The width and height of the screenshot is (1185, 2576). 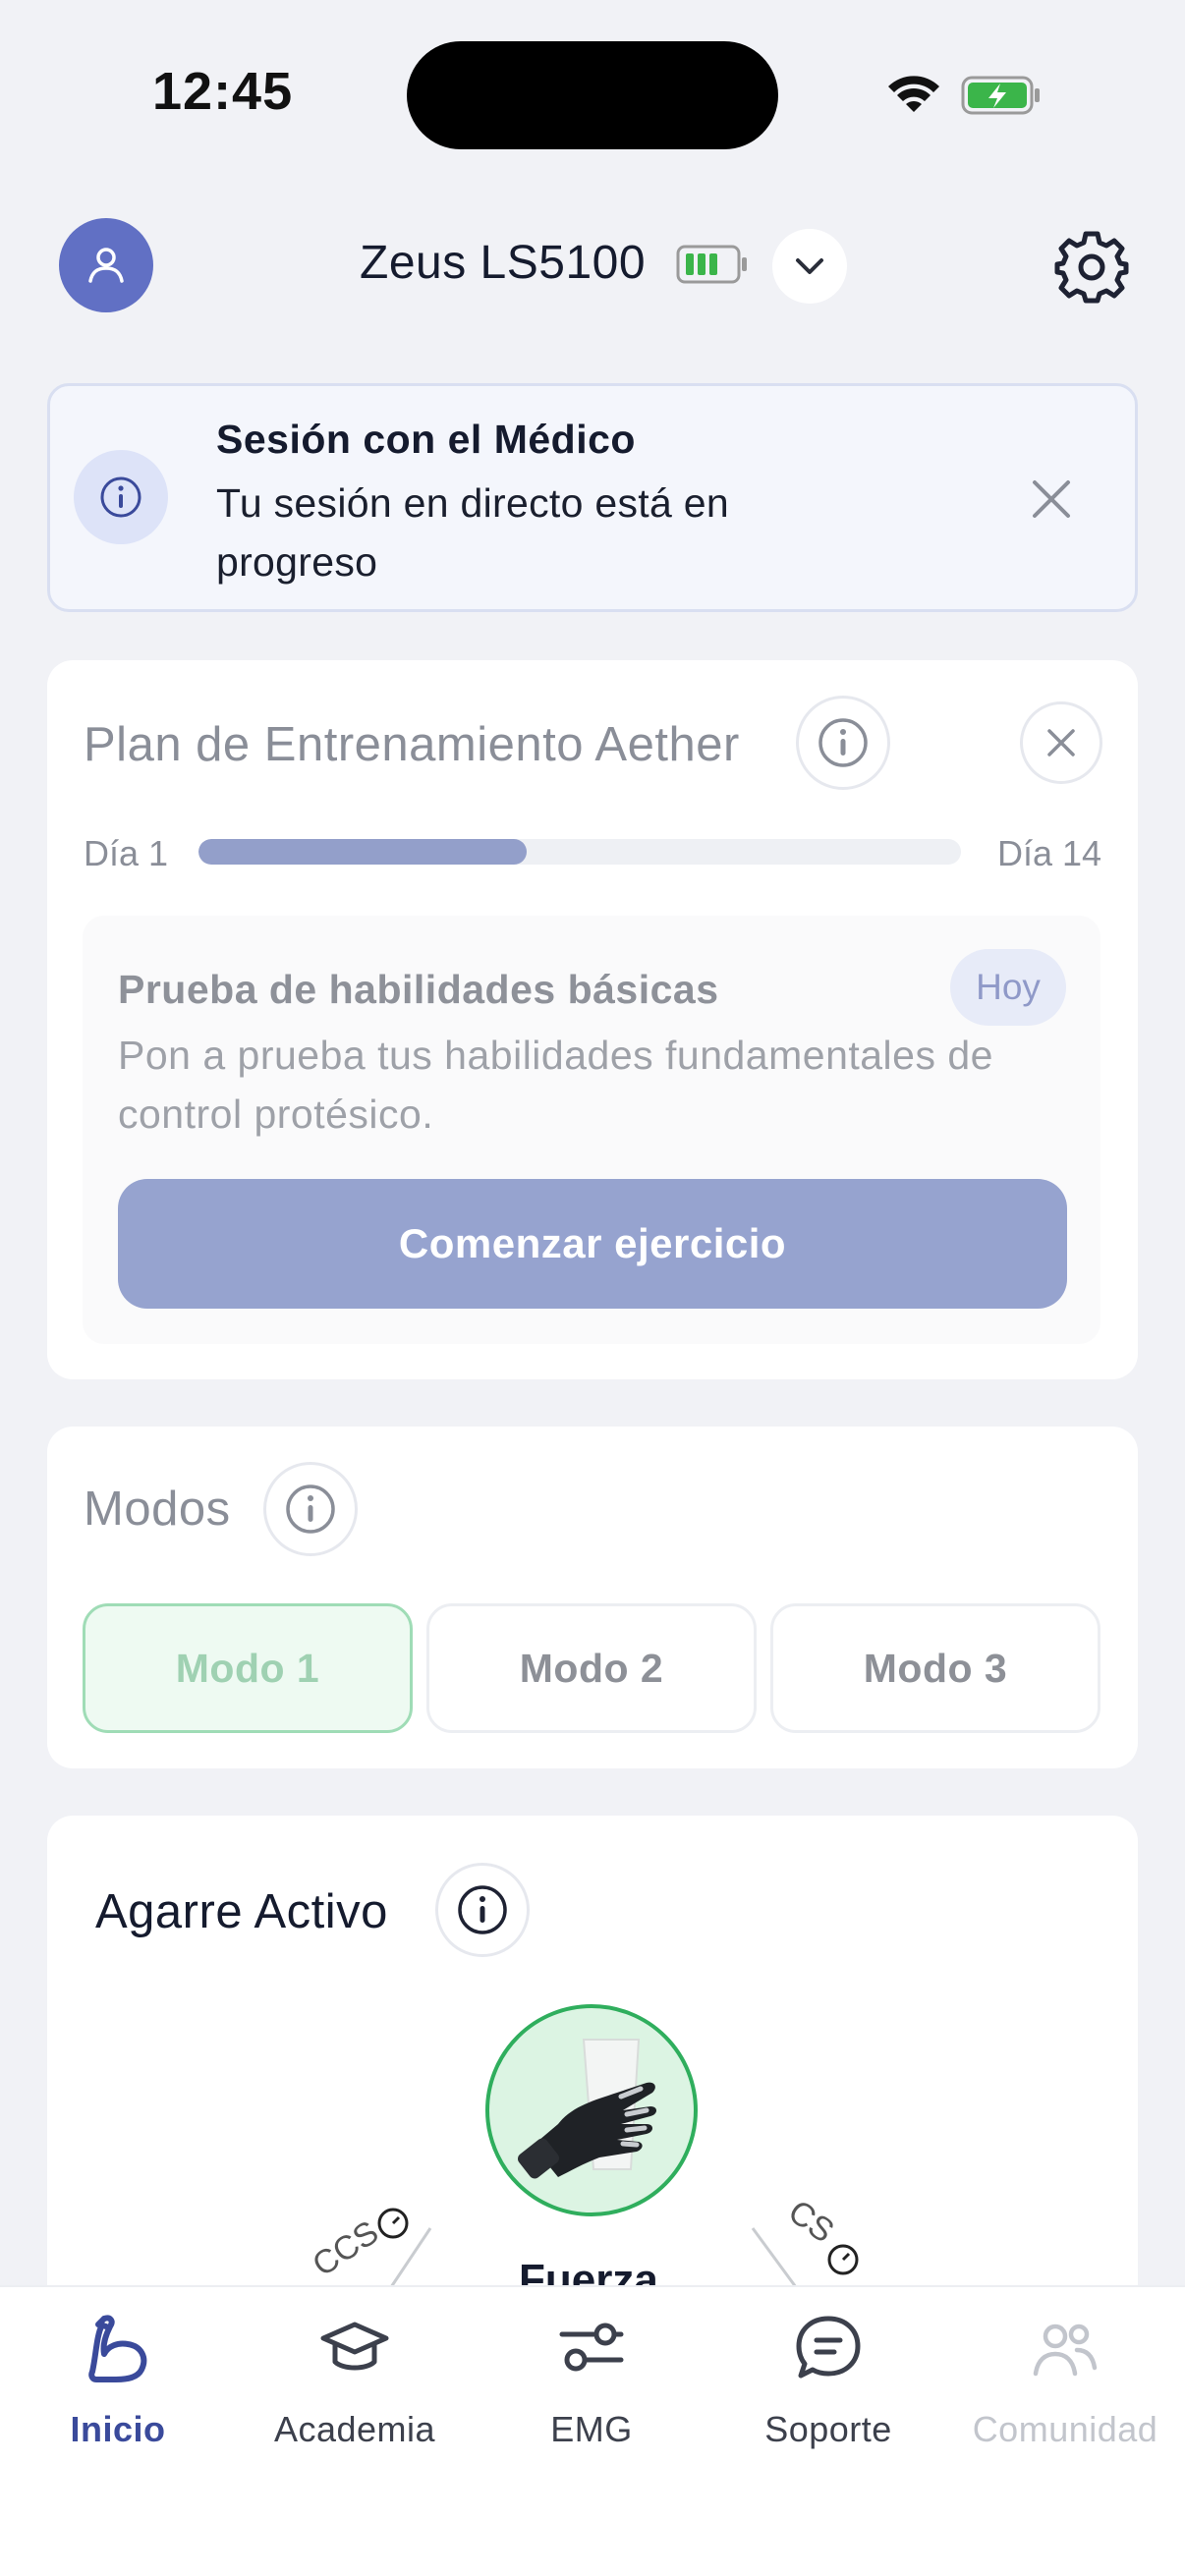 I want to click on settings-gear-icon, so click(x=1092, y=266).